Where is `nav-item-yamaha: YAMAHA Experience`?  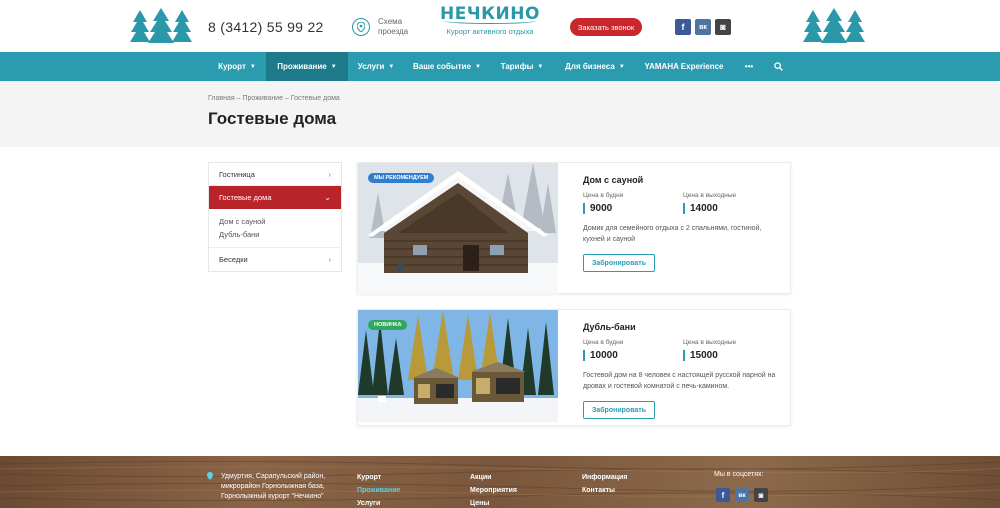
nav-item-yamaha: YAMAHA Experience is located at coordinates (684, 66).